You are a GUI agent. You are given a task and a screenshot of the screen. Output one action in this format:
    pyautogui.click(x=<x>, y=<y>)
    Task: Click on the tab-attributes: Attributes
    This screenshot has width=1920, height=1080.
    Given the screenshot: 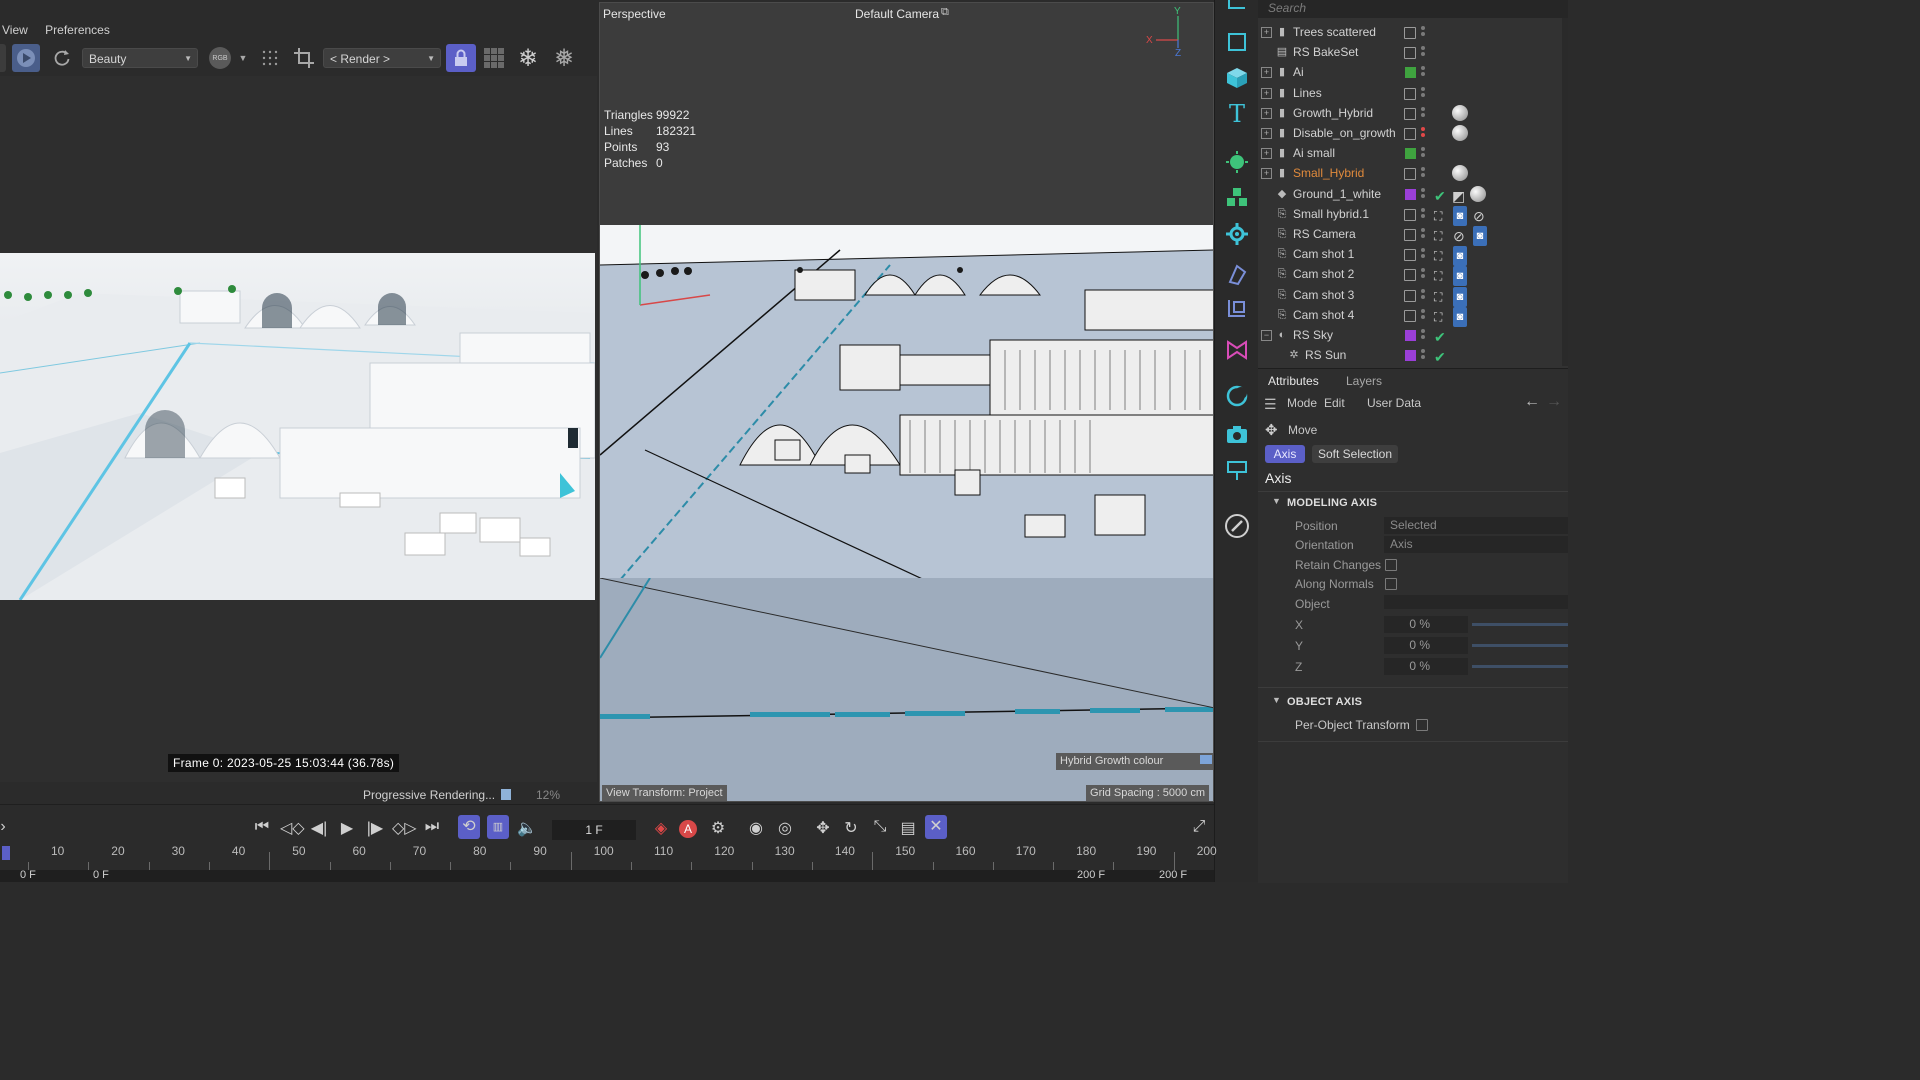 What is the action you would take?
    pyautogui.click(x=1293, y=381)
    